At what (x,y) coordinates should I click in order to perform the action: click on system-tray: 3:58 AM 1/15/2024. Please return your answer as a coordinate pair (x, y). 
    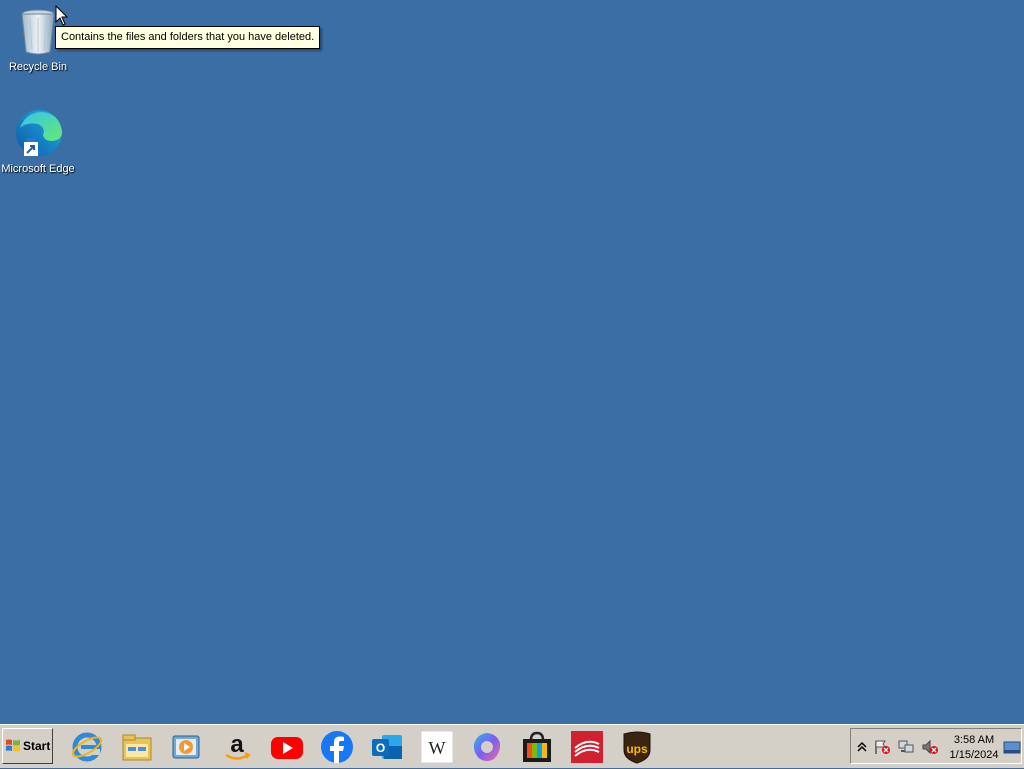
    Looking at the image, I should click on (936, 746).